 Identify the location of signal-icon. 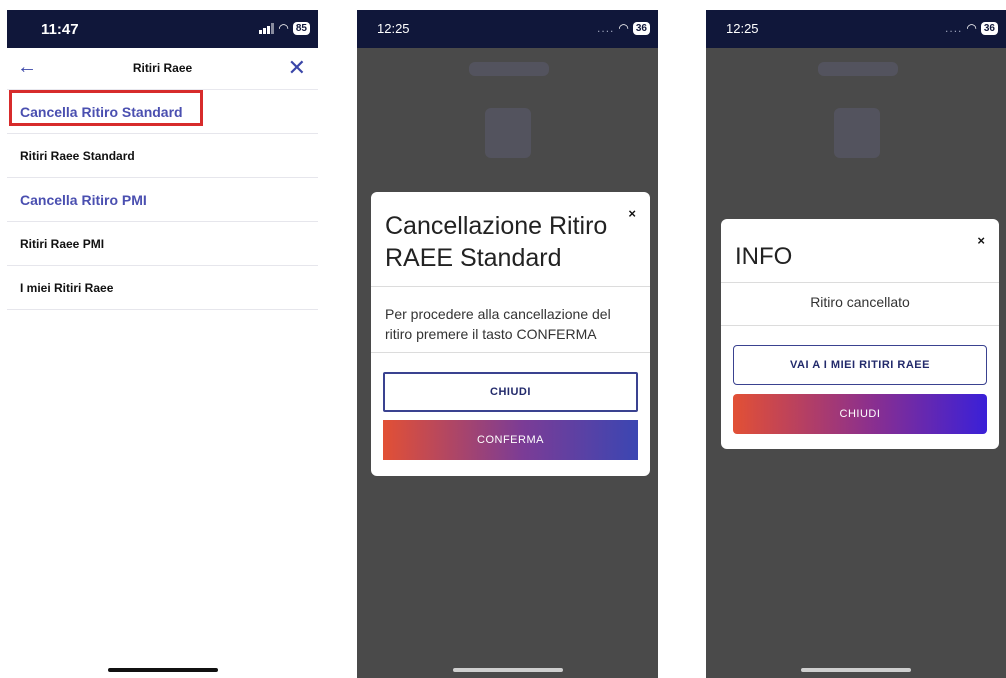
(267, 28).